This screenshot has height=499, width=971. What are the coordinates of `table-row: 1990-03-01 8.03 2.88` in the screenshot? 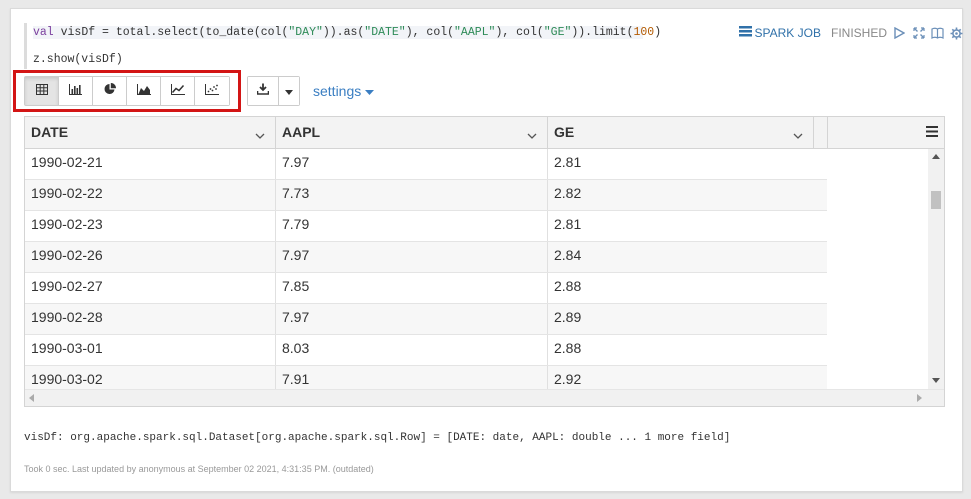 It's located at (426, 350).